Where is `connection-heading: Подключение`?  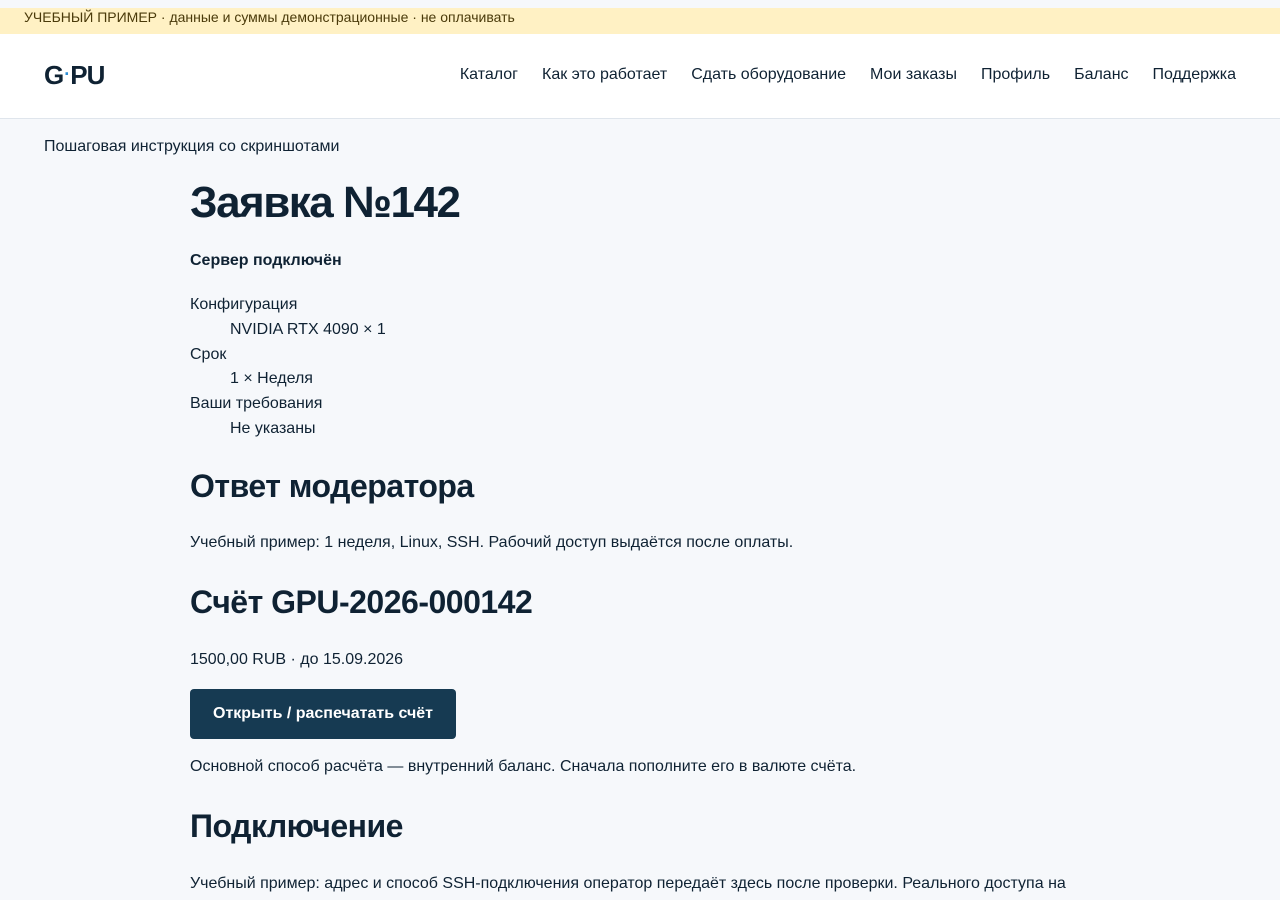
connection-heading: Подключение is located at coordinates (296, 826).